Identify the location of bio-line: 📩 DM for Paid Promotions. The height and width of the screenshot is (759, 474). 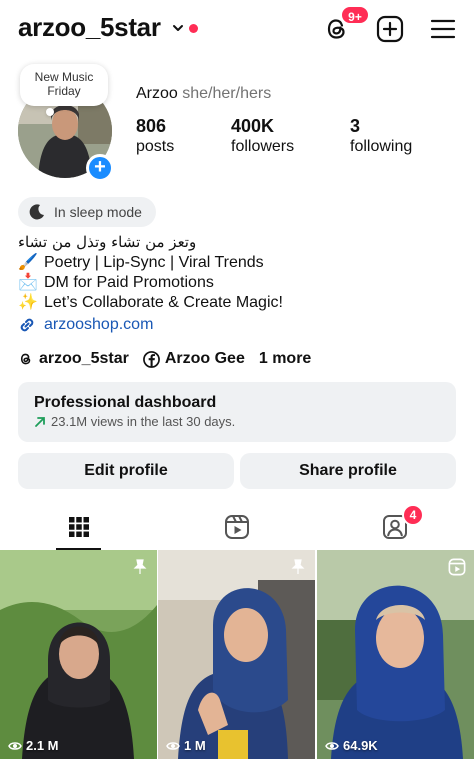
(116, 282).